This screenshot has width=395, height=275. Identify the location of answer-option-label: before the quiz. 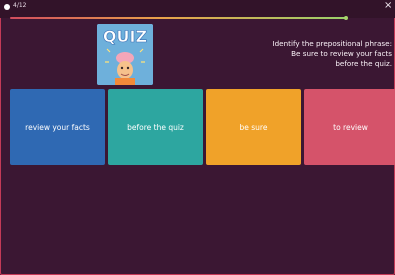
(155, 127).